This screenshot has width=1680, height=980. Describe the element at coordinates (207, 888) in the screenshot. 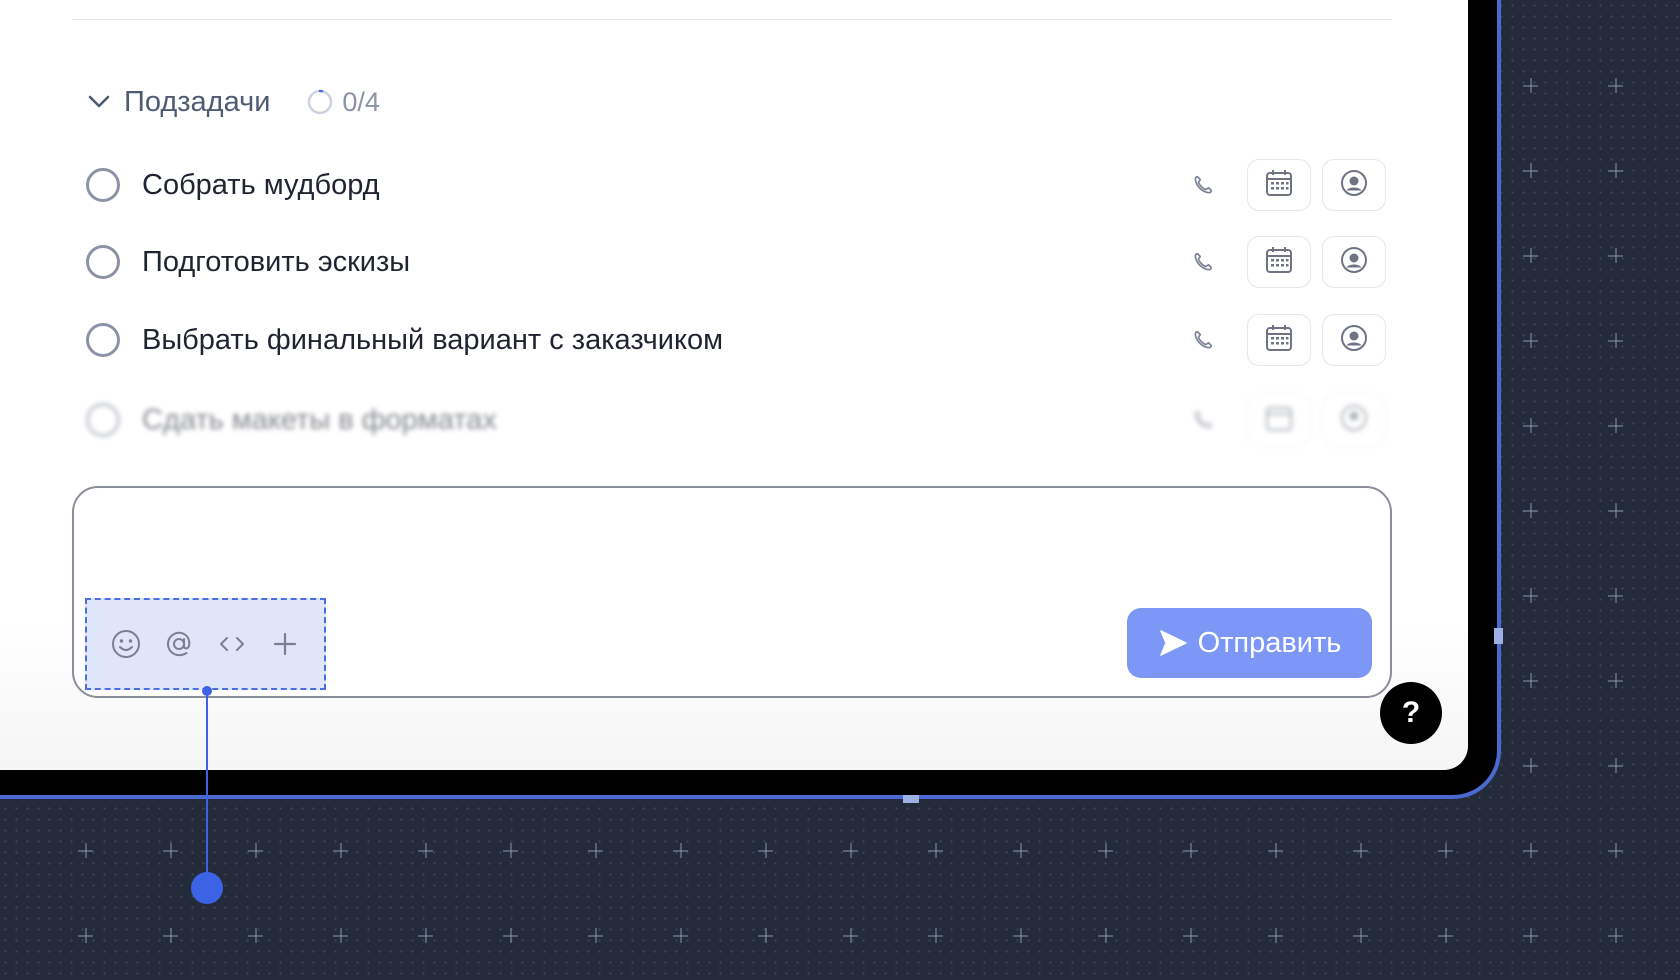

I see `callout-marker` at that location.